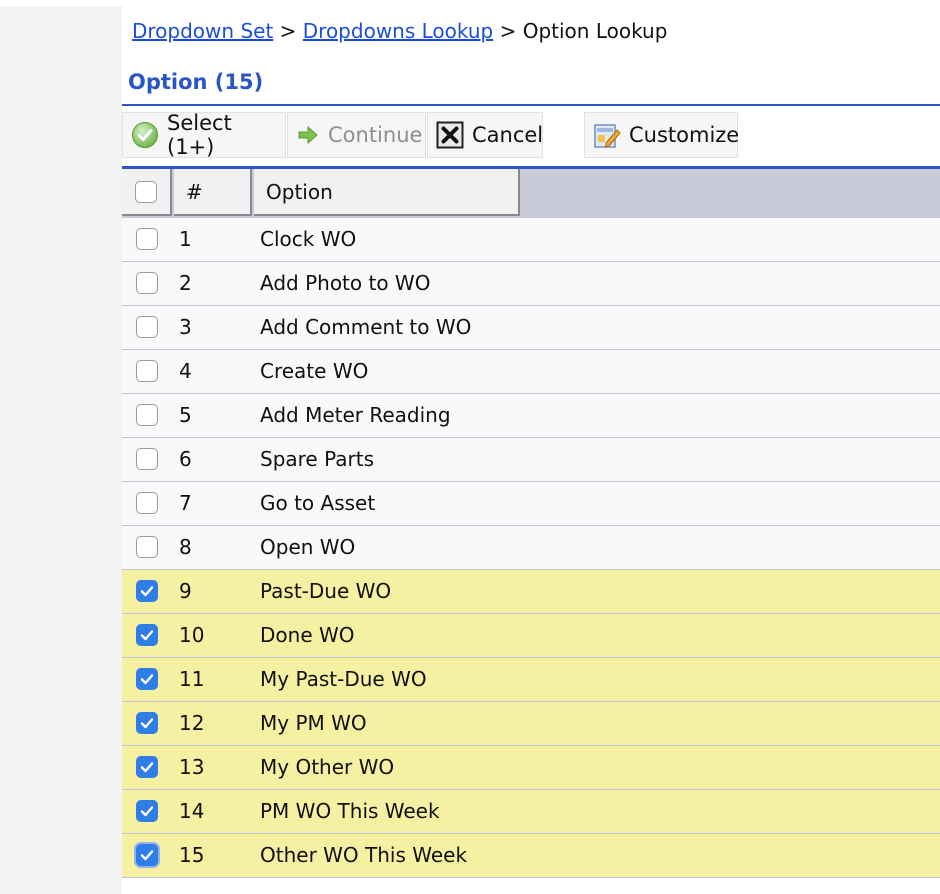 The image size is (940, 894). What do you see at coordinates (326, 591) in the screenshot?
I see `row-option: Past-Due WO` at bounding box center [326, 591].